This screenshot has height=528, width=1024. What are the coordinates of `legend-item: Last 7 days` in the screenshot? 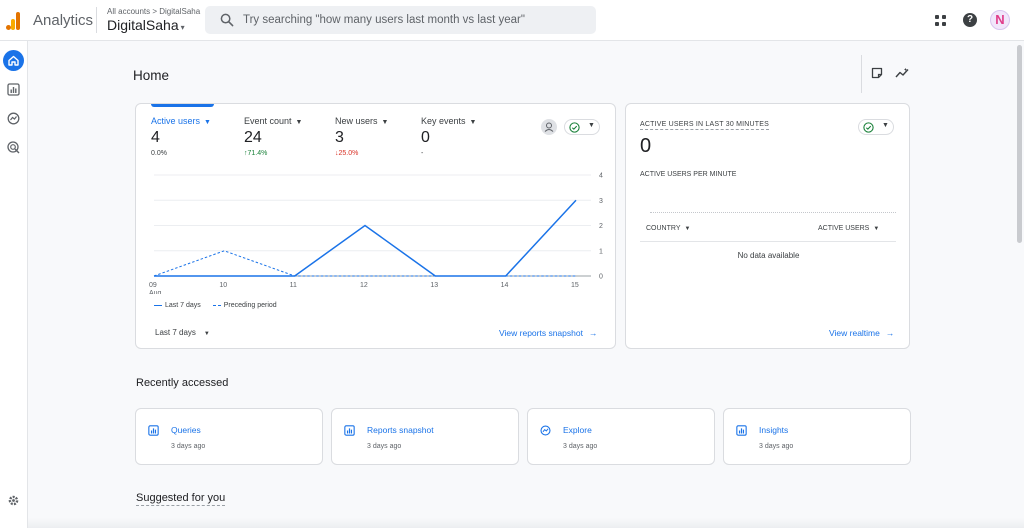 It's located at (183, 305).